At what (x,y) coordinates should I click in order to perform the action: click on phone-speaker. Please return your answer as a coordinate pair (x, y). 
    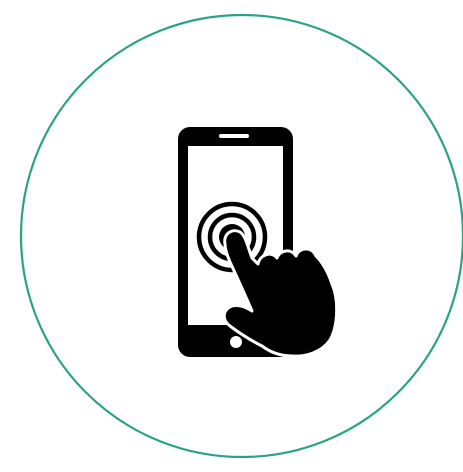
    Looking at the image, I should click on (234, 136).